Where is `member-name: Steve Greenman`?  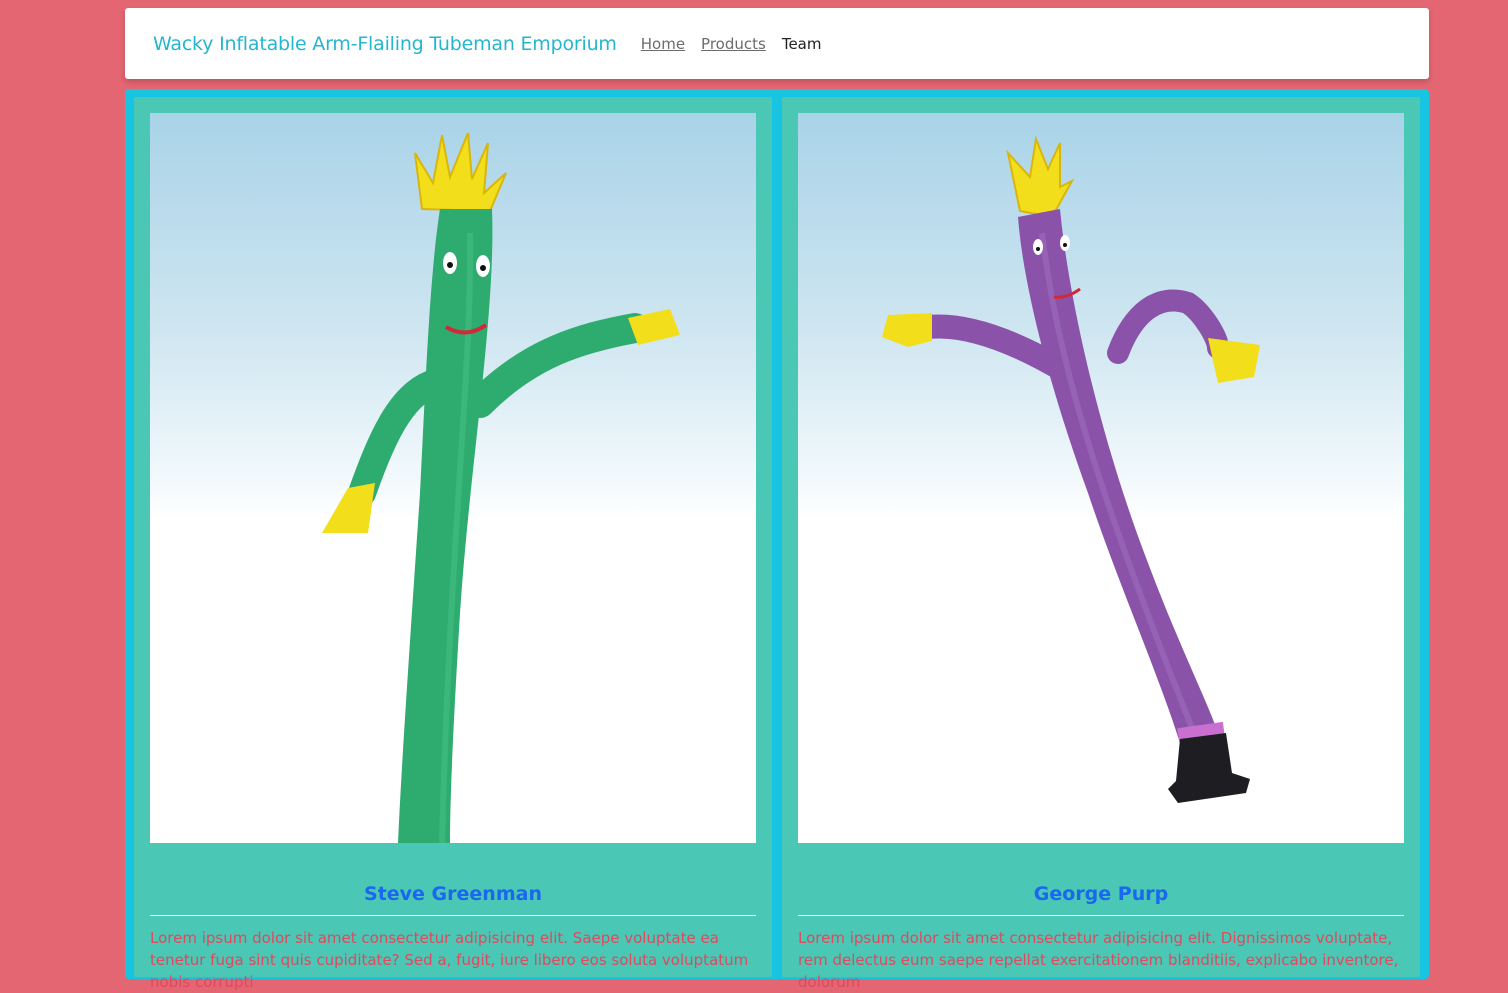 member-name: Steve Greenman is located at coordinates (453, 894).